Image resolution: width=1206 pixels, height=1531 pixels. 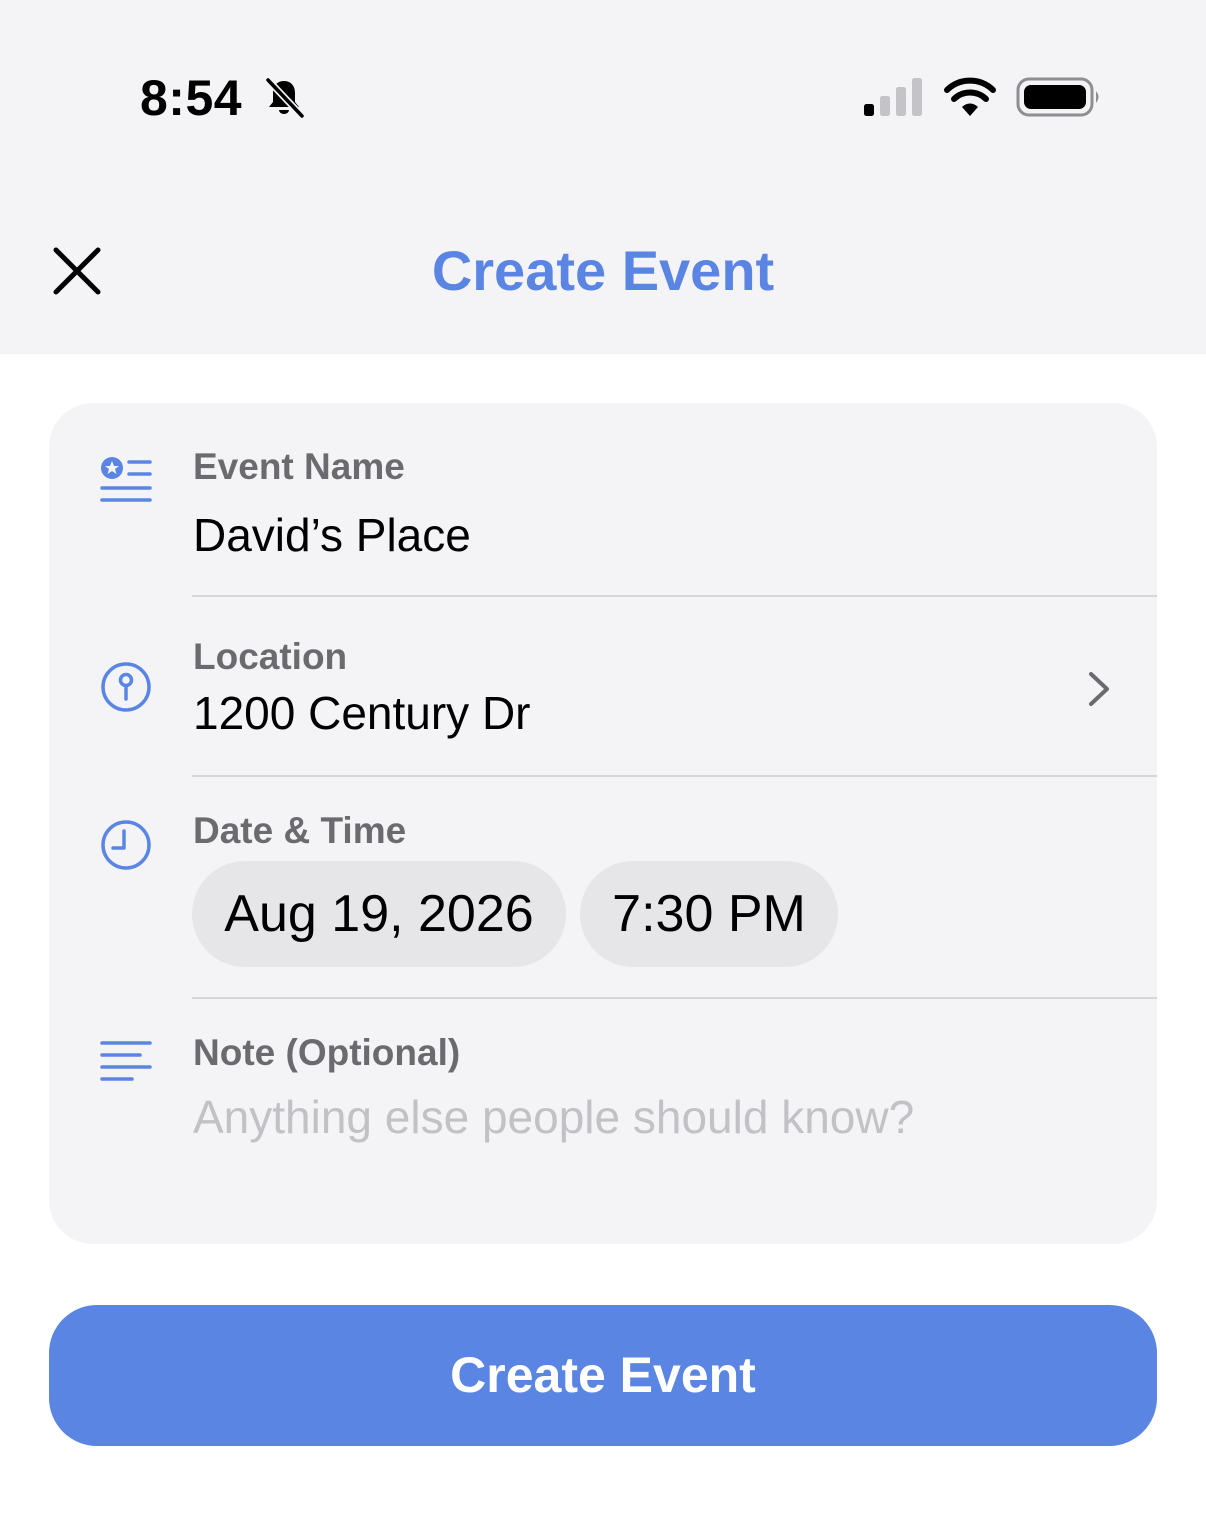 I want to click on event-name-icon, so click(x=126, y=479).